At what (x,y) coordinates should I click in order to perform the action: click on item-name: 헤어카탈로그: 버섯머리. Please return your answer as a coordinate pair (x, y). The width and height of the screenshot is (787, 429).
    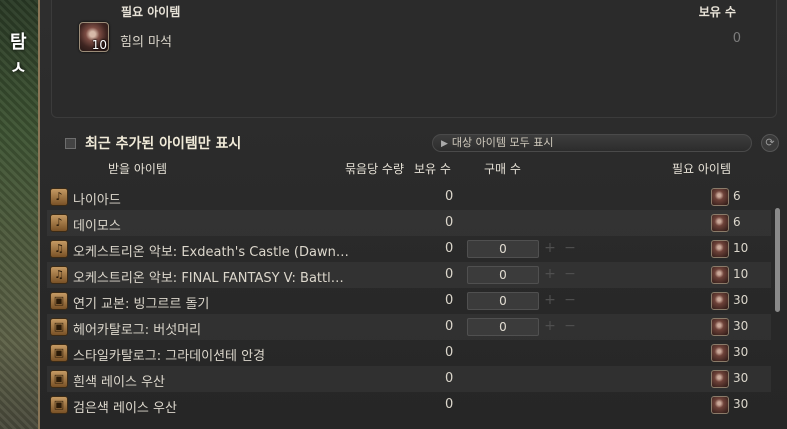
    Looking at the image, I should click on (137, 330).